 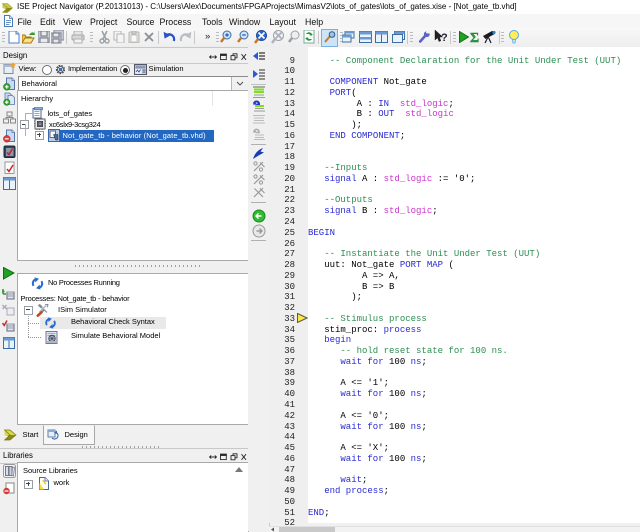 I want to click on svg-text: Σ, so click(x=474, y=37).